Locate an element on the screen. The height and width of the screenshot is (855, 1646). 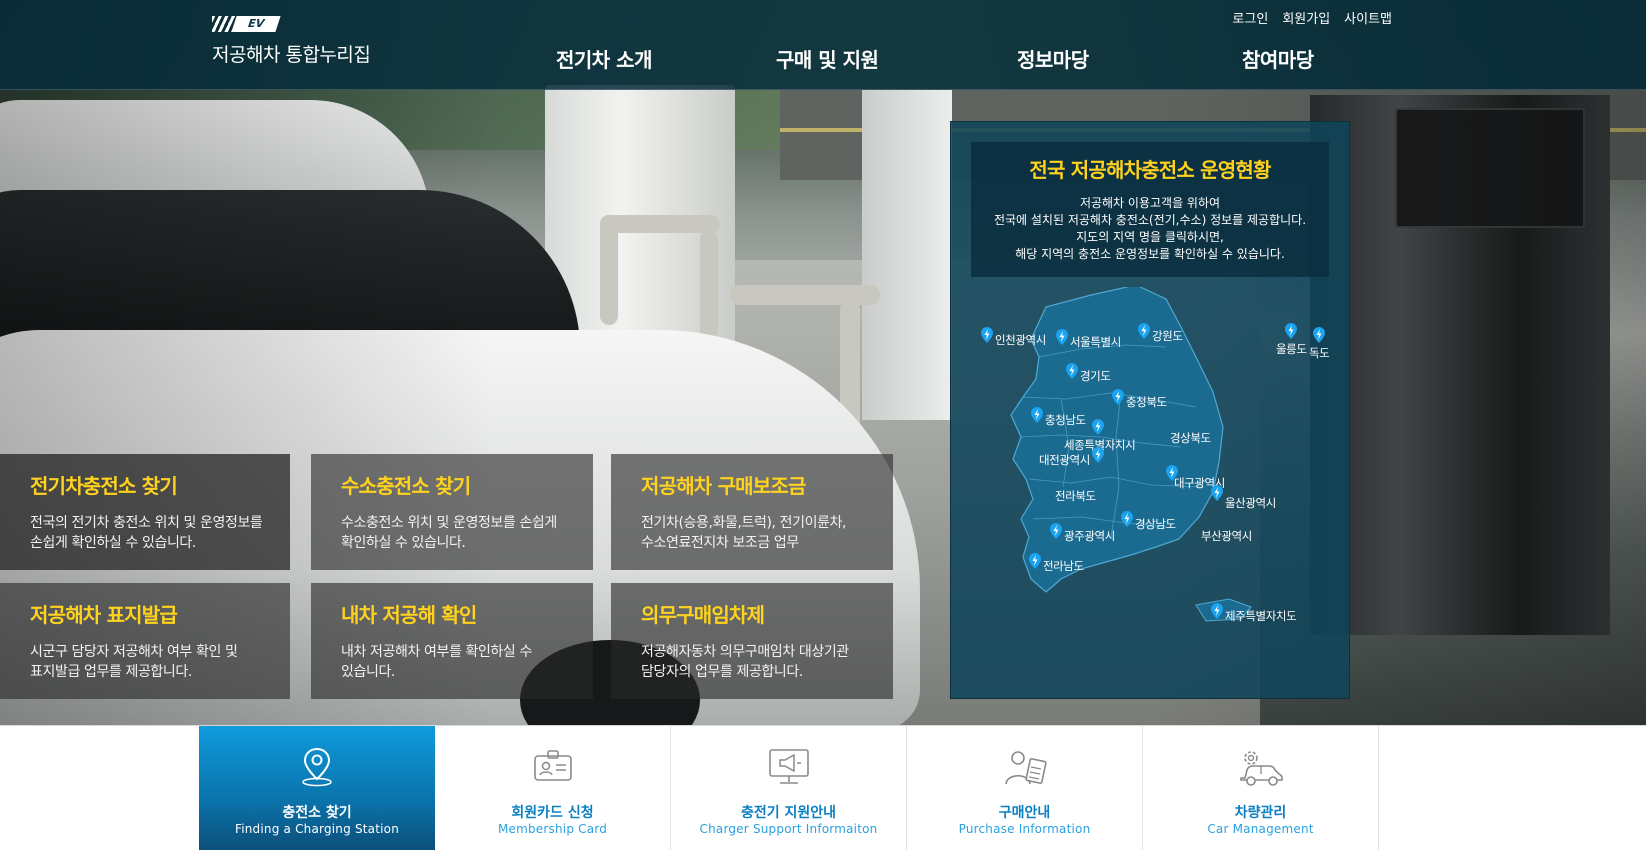
map-region-jeonbuk: 전라북도 is located at coordinates (1075, 493).